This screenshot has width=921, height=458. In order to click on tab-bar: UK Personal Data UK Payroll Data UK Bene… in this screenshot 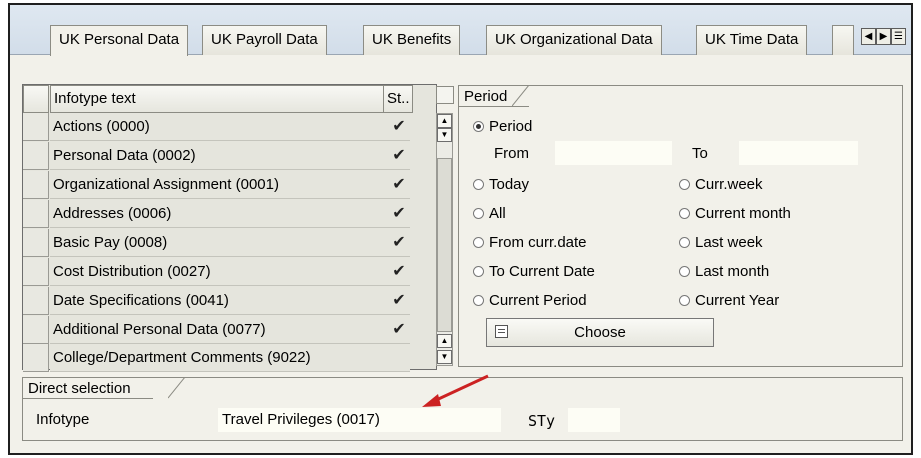, I will do `click(460, 30)`.